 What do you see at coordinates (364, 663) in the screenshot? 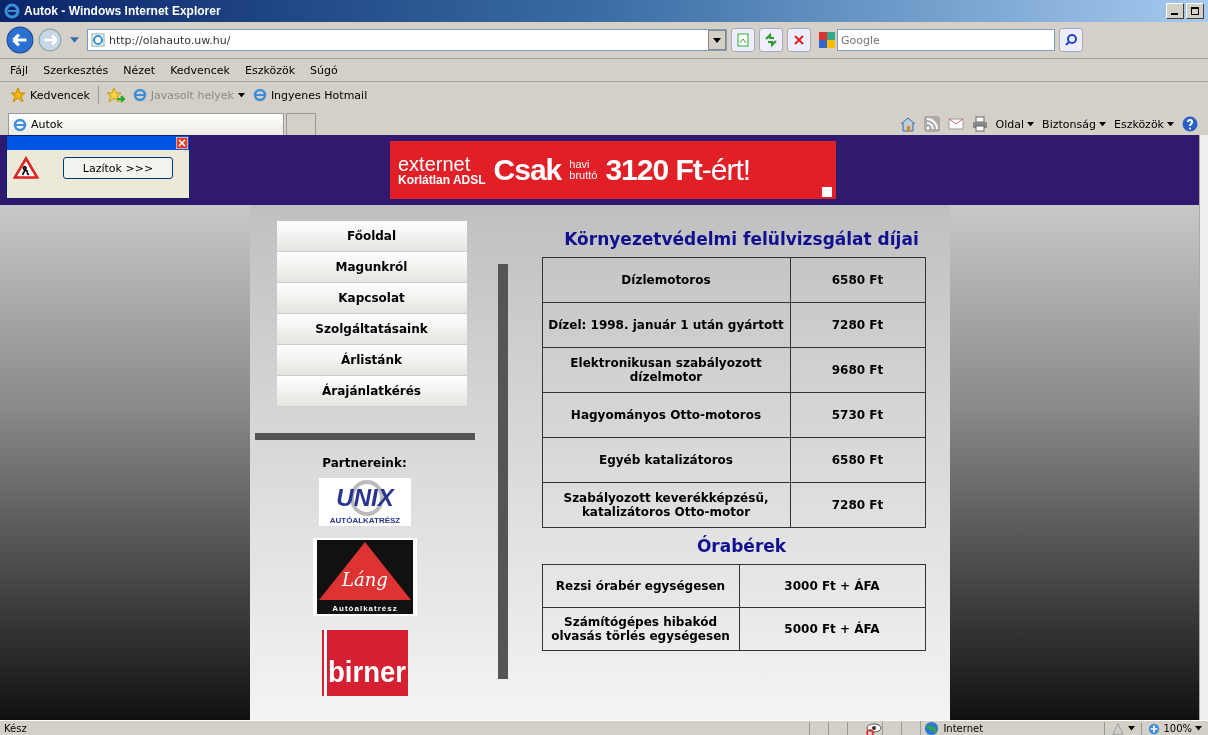
I see `partner-logo: birner` at bounding box center [364, 663].